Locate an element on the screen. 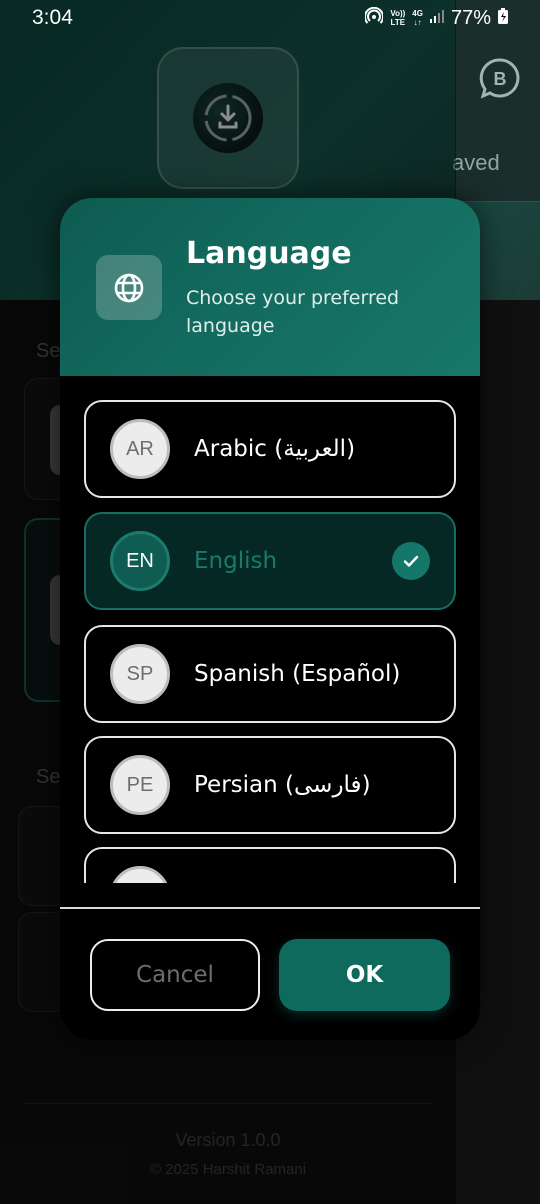  language-option-persian: PE Persian (فارسی) is located at coordinates (270, 785).